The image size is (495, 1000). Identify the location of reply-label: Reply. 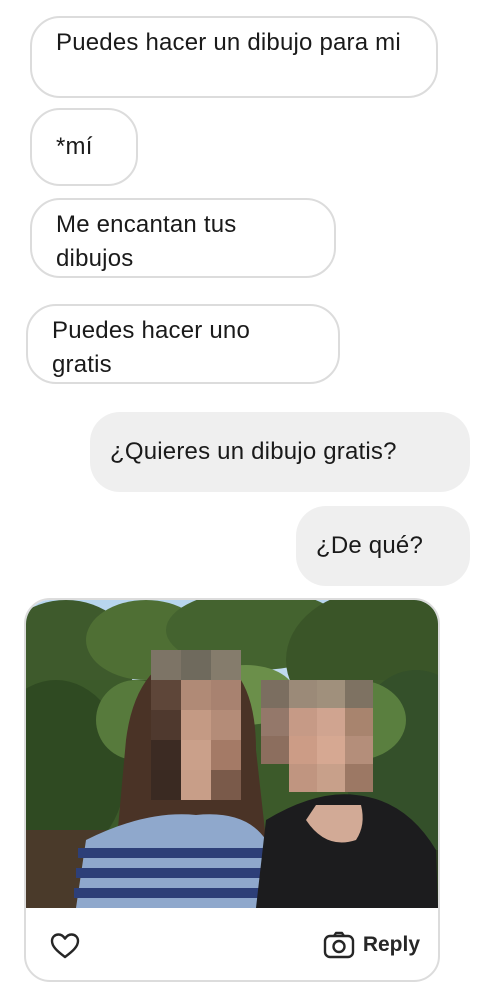
(391, 944).